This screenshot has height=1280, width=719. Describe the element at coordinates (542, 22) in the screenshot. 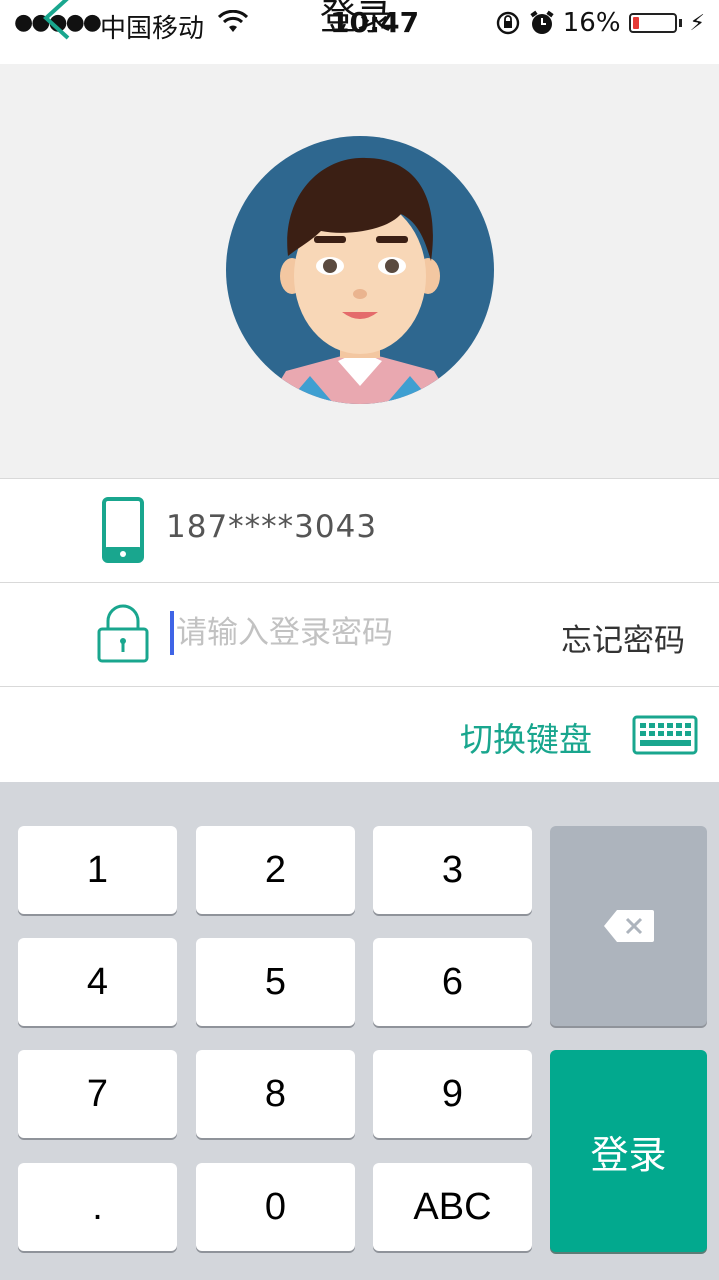

I see `alarm-icon` at that location.